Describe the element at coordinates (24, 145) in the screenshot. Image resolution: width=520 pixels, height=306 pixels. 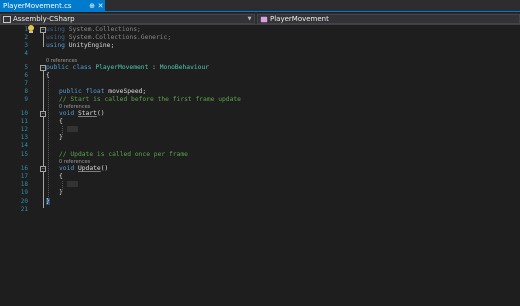
I see `line-number: 14` at that location.